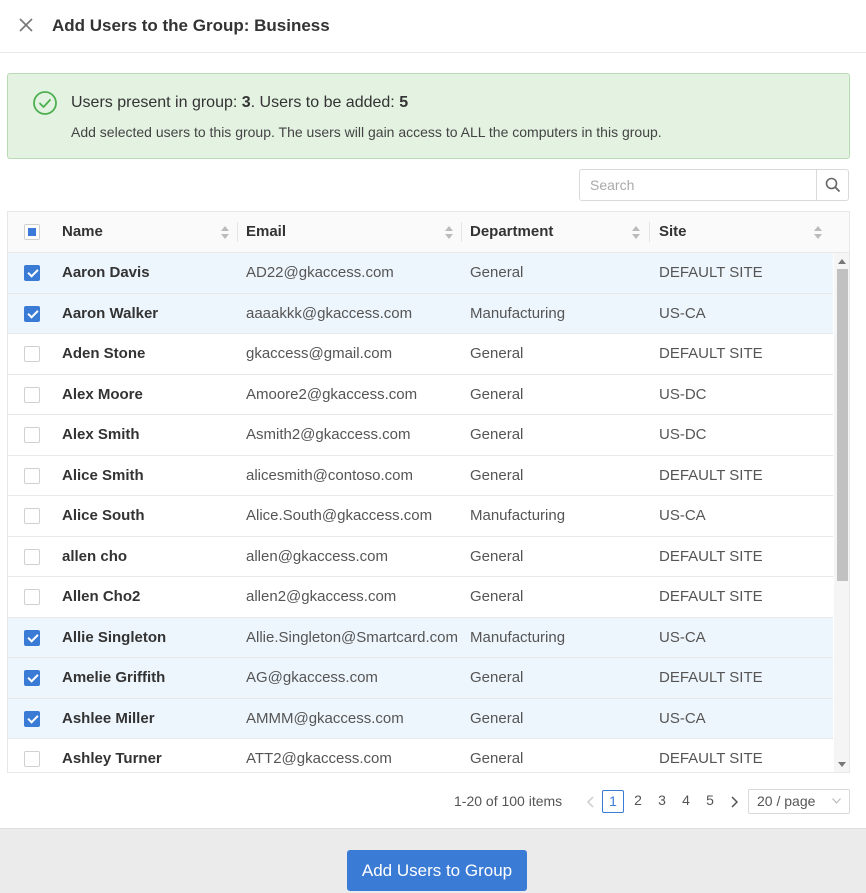 This screenshot has height=893, width=866. I want to click on dialog-footer: Add Users to Group, so click(433, 860).